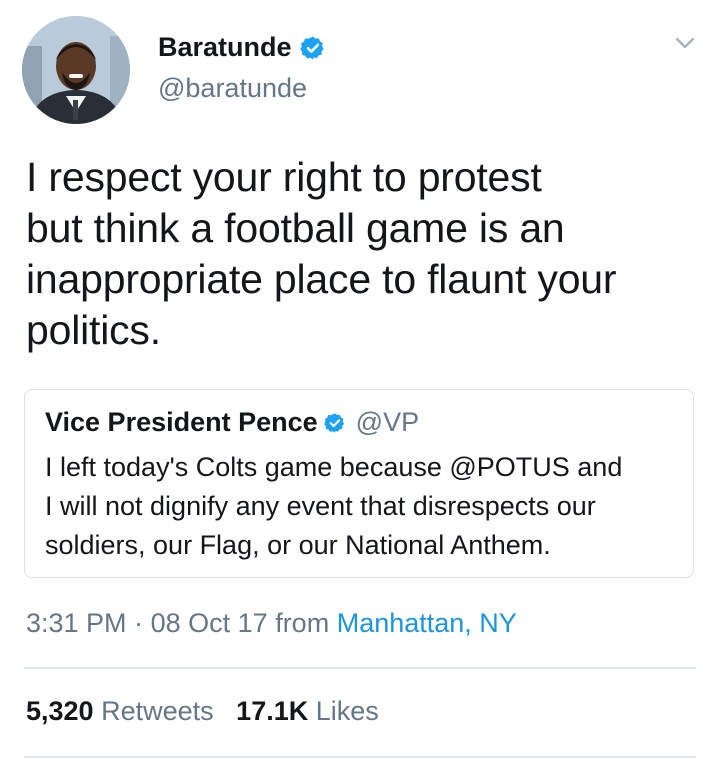  Describe the element at coordinates (60, 711) in the screenshot. I see `retweets-count: 5,320` at that location.